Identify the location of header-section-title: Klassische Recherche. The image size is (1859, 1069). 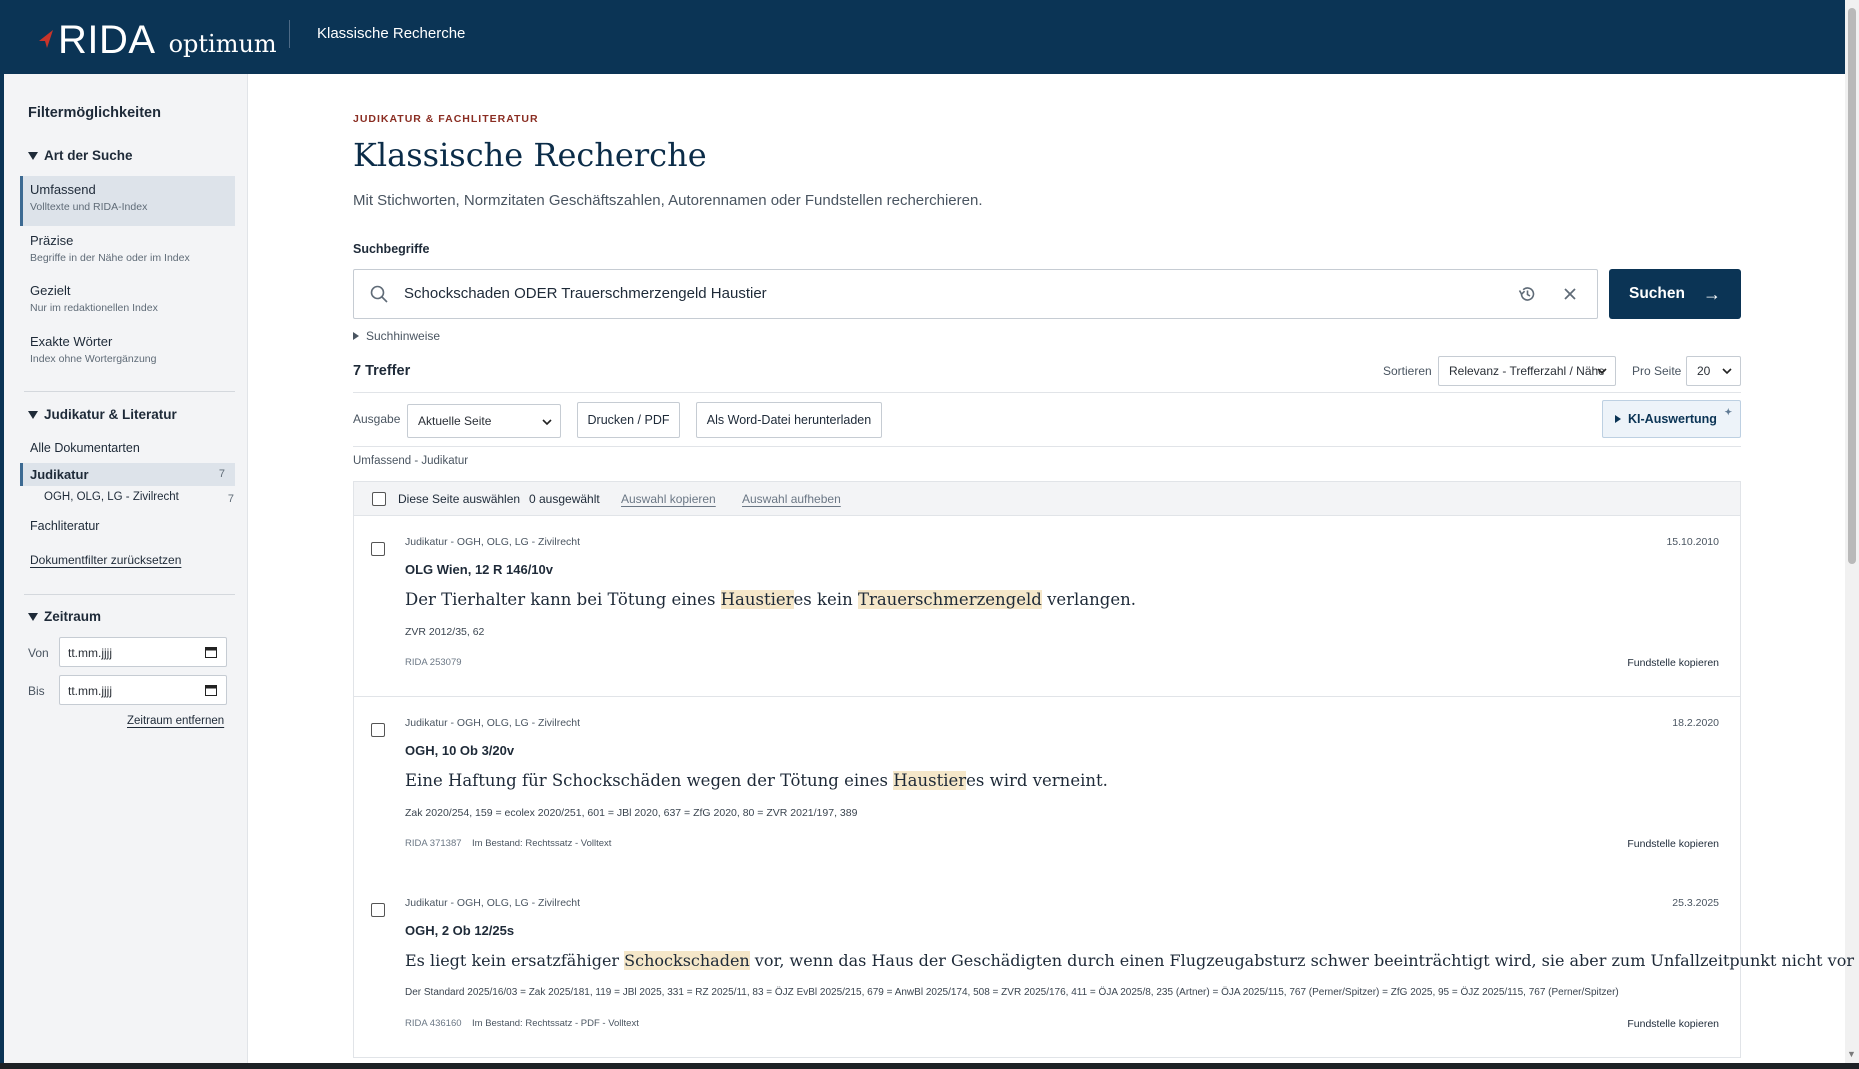
(391, 33).